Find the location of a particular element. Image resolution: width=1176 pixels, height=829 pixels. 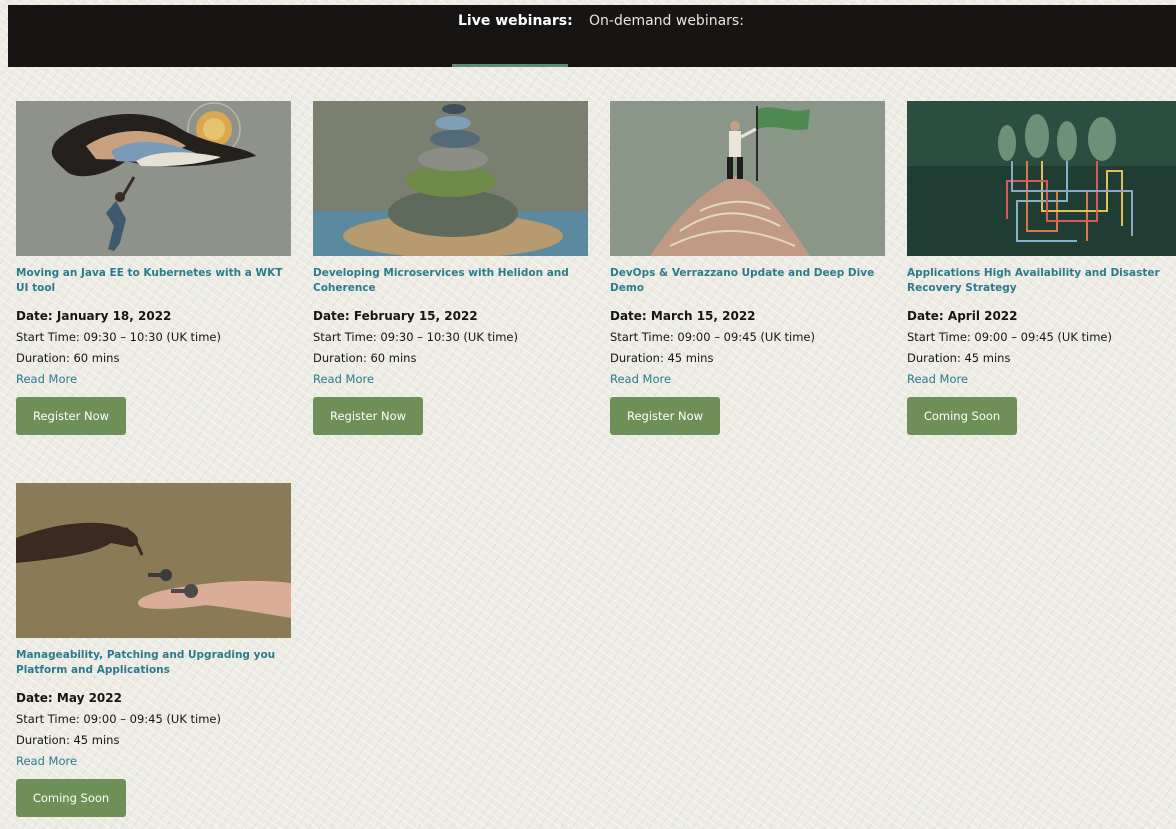

webinar-image-stacked-stones is located at coordinates (450, 178).